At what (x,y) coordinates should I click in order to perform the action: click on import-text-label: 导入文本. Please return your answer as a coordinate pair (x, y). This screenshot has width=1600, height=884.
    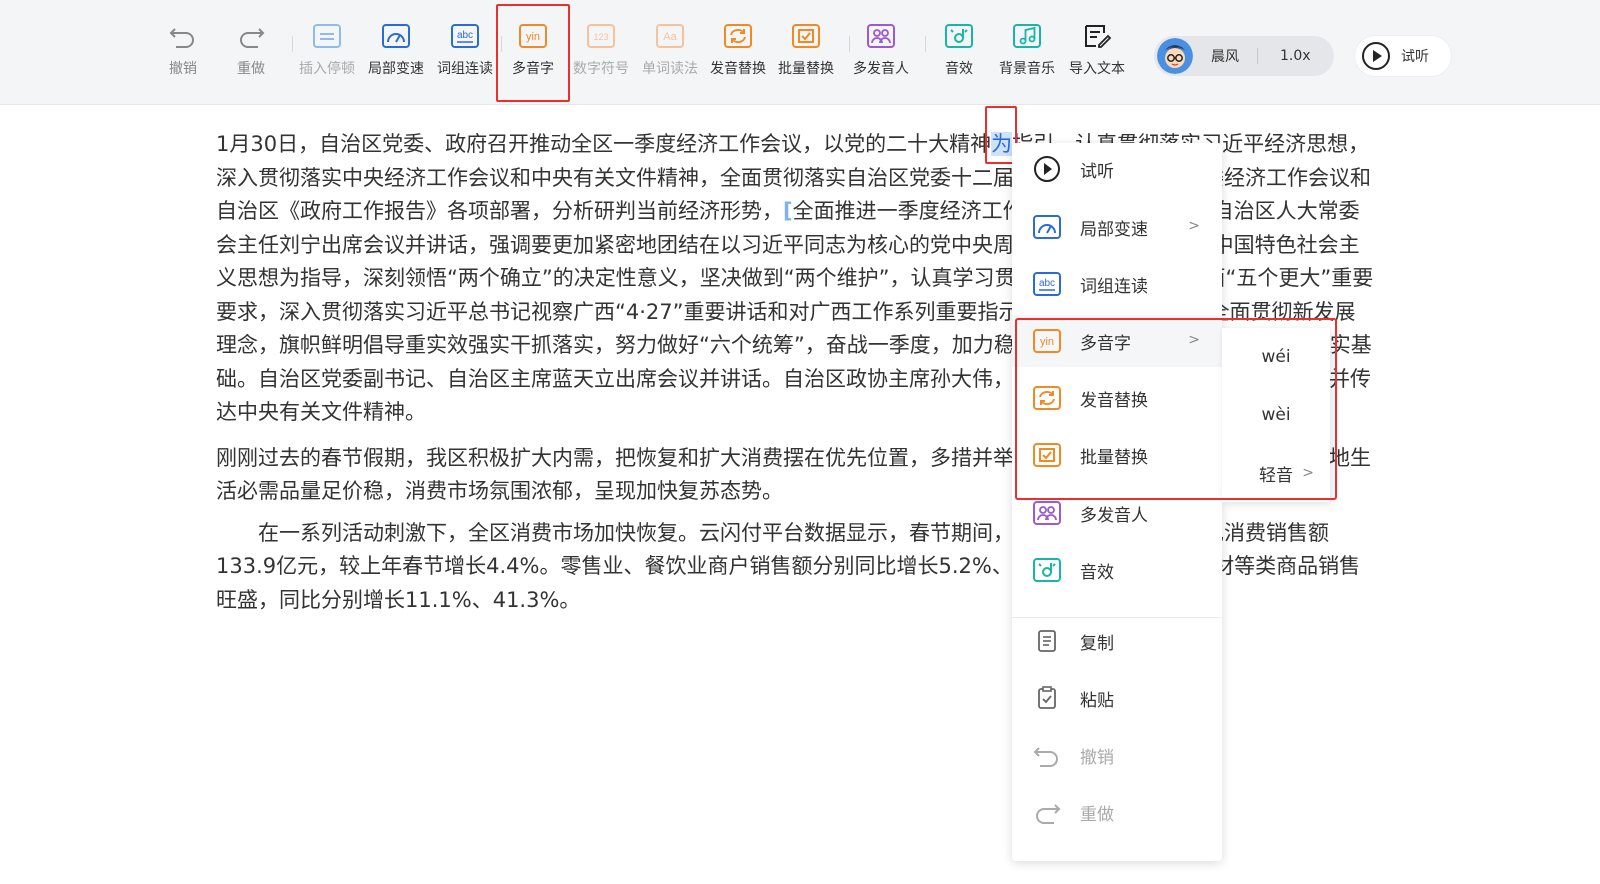
    Looking at the image, I should click on (1097, 69).